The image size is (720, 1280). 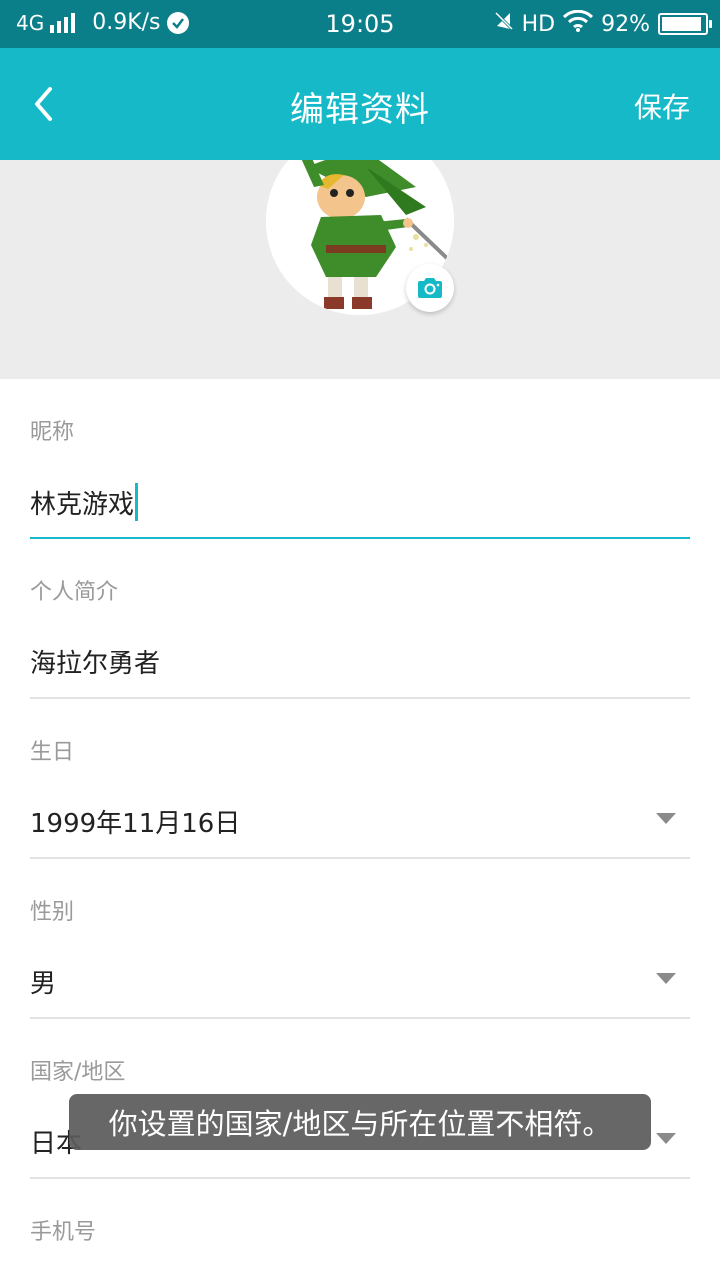 What do you see at coordinates (360, 619) in the screenshot?
I see `bio-field: 个人简介 海拉尔勇者` at bounding box center [360, 619].